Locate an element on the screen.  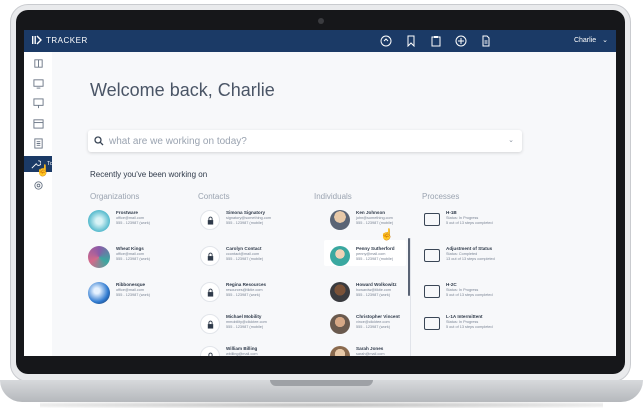
search-icon is located at coordinates (99, 141).